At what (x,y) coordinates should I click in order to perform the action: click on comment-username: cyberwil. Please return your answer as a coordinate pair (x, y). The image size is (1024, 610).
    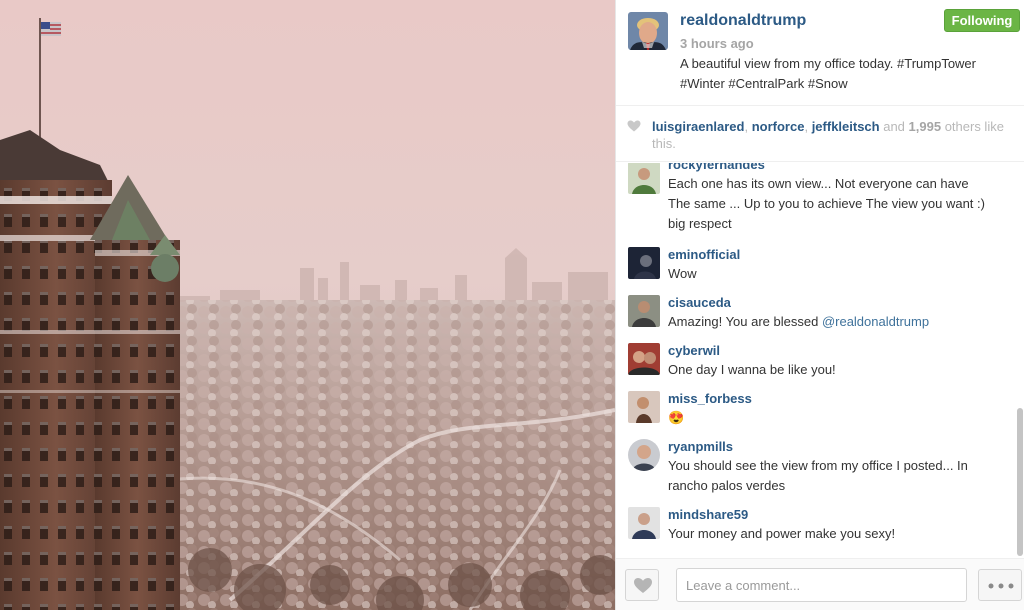
    Looking at the image, I should click on (694, 350).